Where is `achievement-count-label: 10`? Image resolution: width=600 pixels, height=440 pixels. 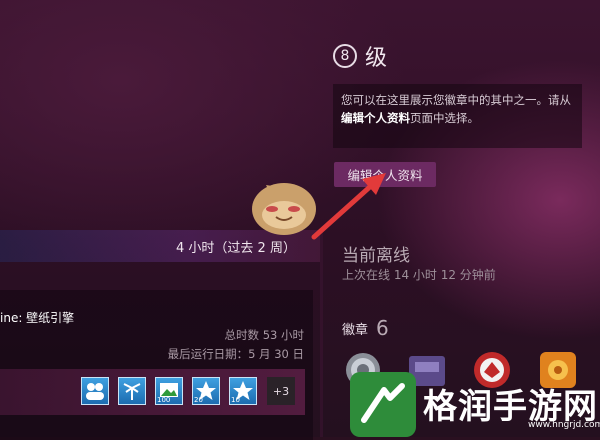
achievement-count-label: 10 is located at coordinates (235, 400).